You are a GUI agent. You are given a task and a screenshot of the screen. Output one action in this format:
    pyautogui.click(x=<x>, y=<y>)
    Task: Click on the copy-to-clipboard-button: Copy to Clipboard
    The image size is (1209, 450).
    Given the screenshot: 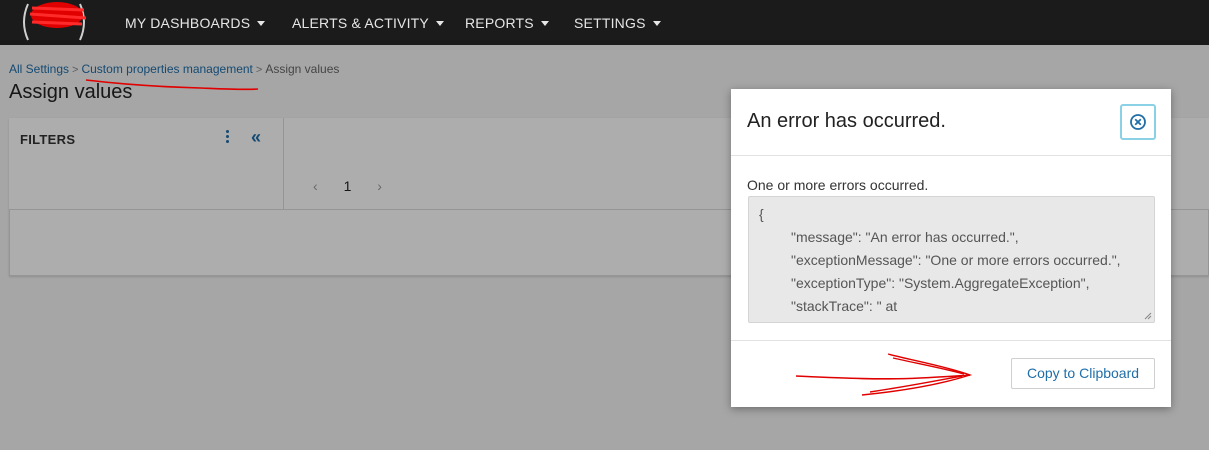 What is the action you would take?
    pyautogui.click(x=1083, y=373)
    